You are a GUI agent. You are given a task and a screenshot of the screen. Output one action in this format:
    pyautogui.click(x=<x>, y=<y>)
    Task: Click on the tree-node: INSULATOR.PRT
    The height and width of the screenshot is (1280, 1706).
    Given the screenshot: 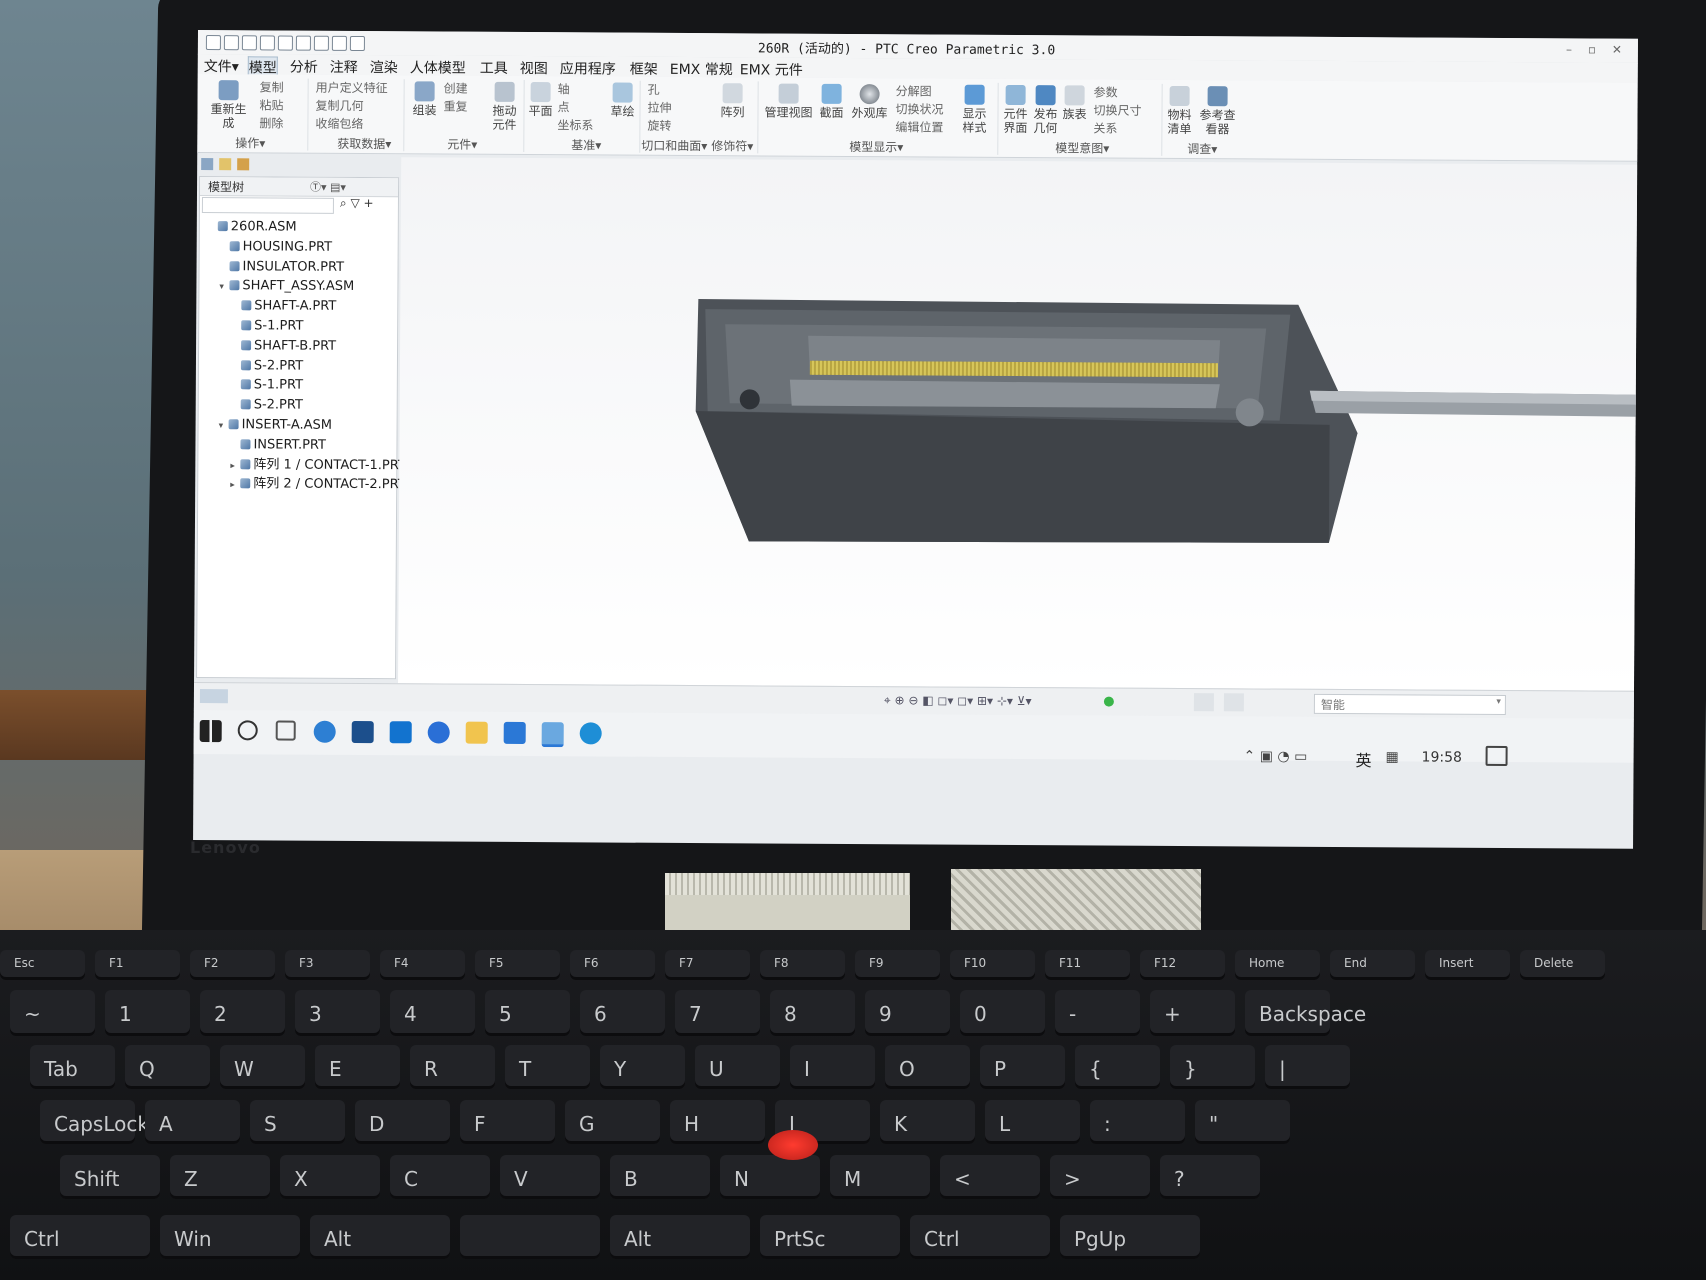 What is the action you would take?
    pyautogui.click(x=282, y=267)
    